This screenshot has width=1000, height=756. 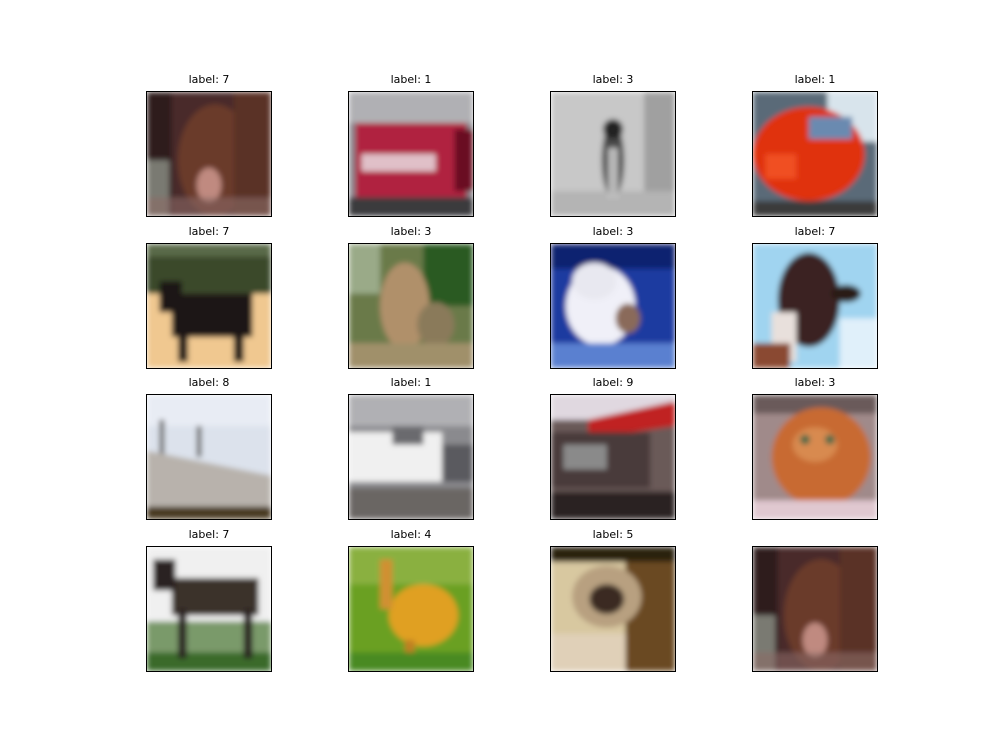 What do you see at coordinates (411, 154) in the screenshot?
I see `image-panel-red-car-front` at bounding box center [411, 154].